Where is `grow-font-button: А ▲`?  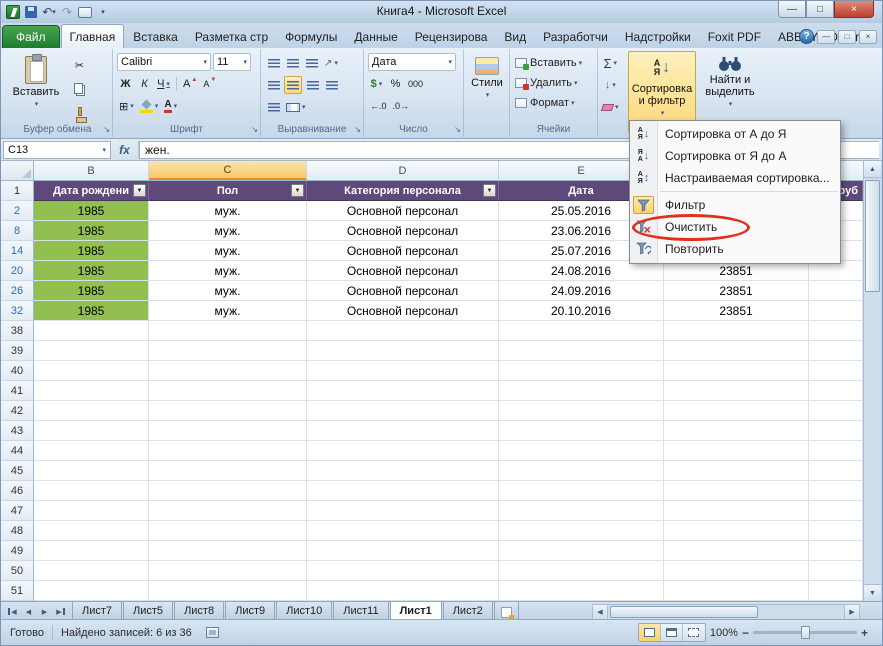 grow-font-button: А ▲ is located at coordinates (190, 84).